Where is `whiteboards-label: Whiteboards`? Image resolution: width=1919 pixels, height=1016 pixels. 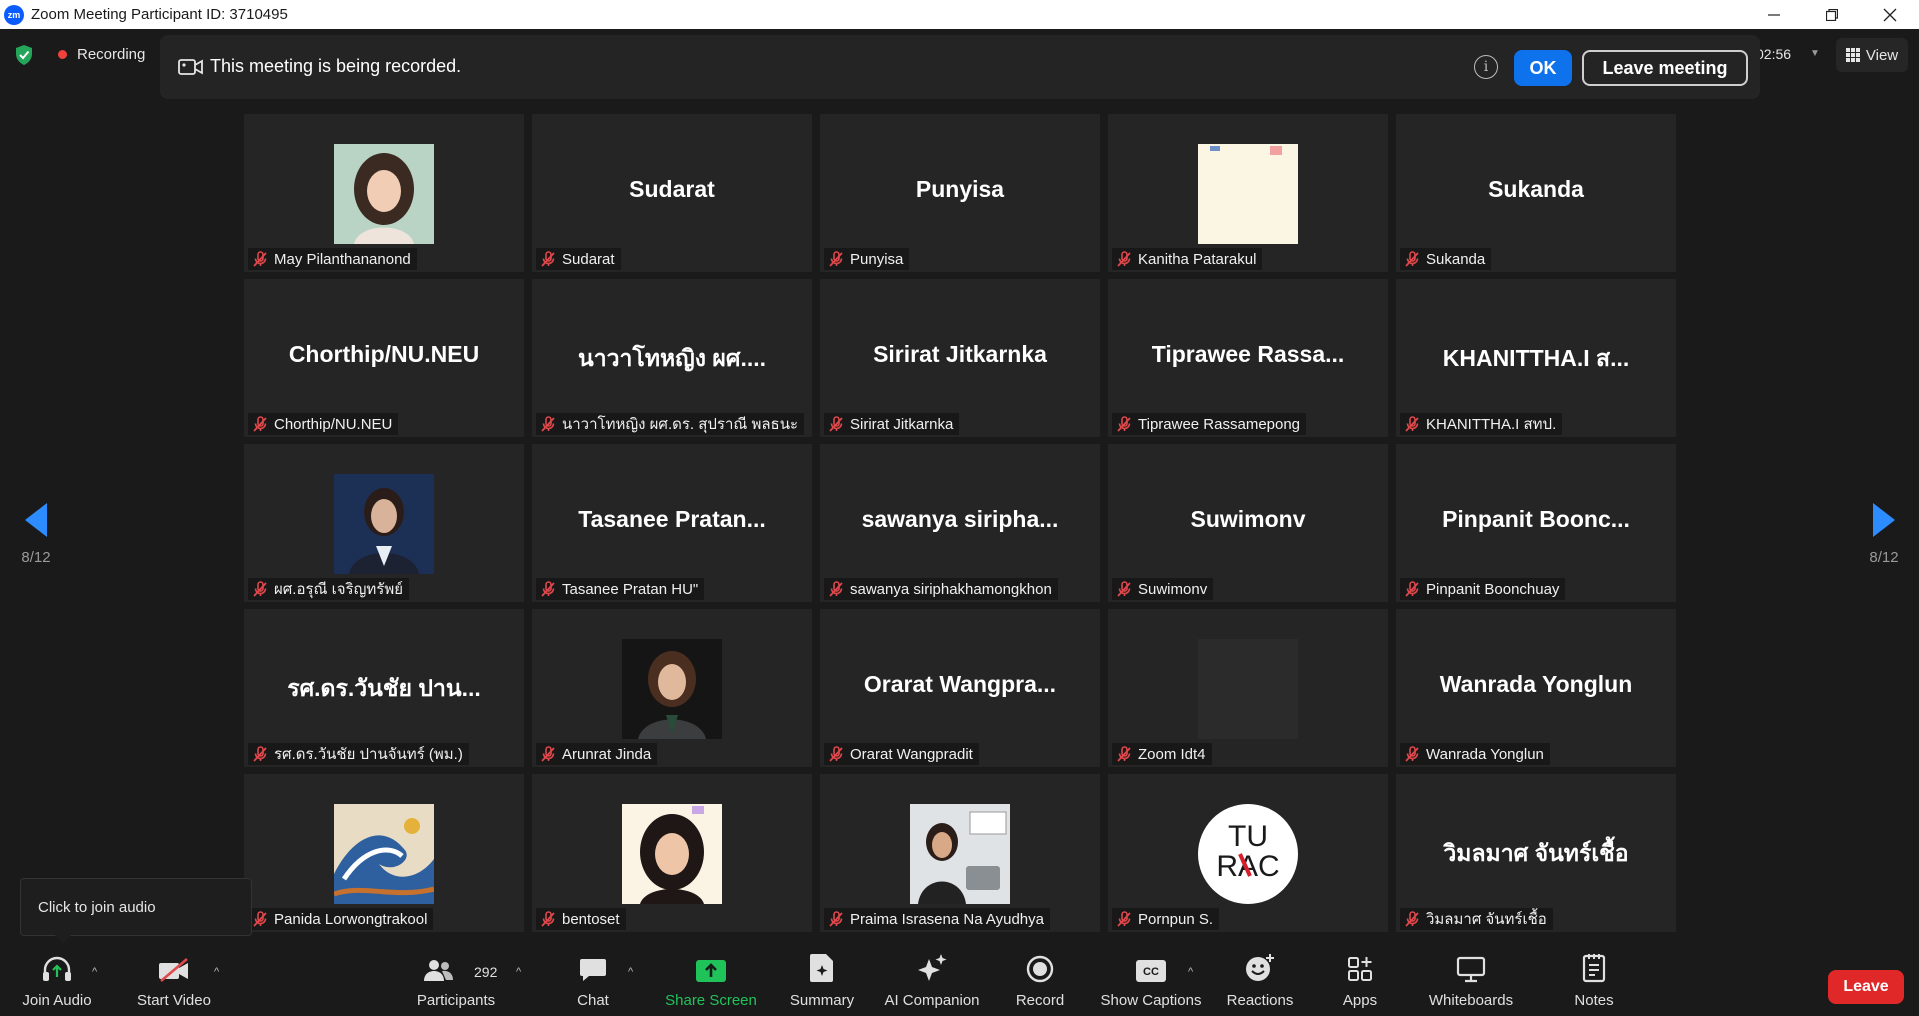
whiteboards-label: Whiteboards is located at coordinates (1471, 1000).